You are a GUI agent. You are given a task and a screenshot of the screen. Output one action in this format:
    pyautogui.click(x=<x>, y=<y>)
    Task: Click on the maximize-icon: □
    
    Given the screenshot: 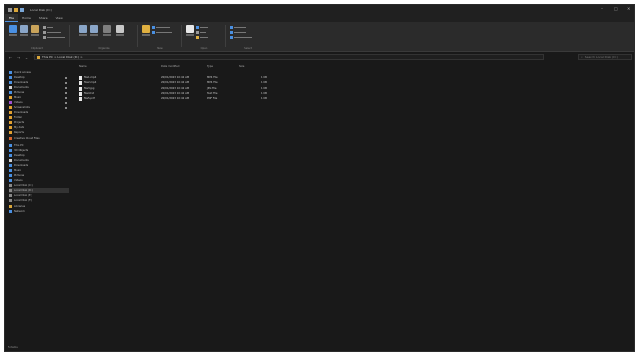 What is the action you would take?
    pyautogui.click(x=616, y=9)
    